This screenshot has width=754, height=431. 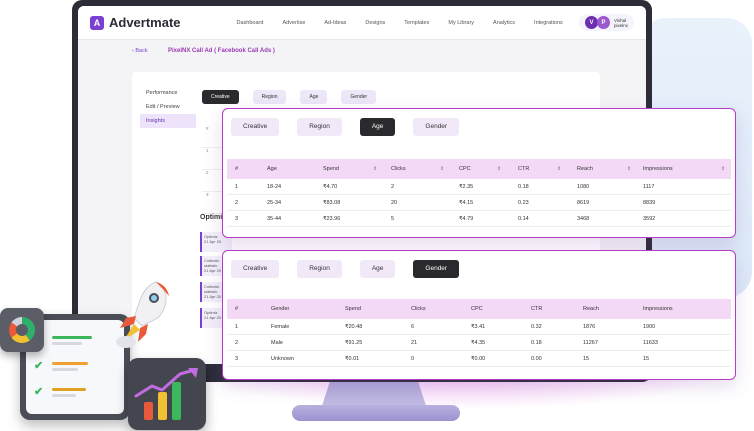 What do you see at coordinates (168, 121) in the screenshot?
I see `sidebar-item-insights: Insights` at bounding box center [168, 121].